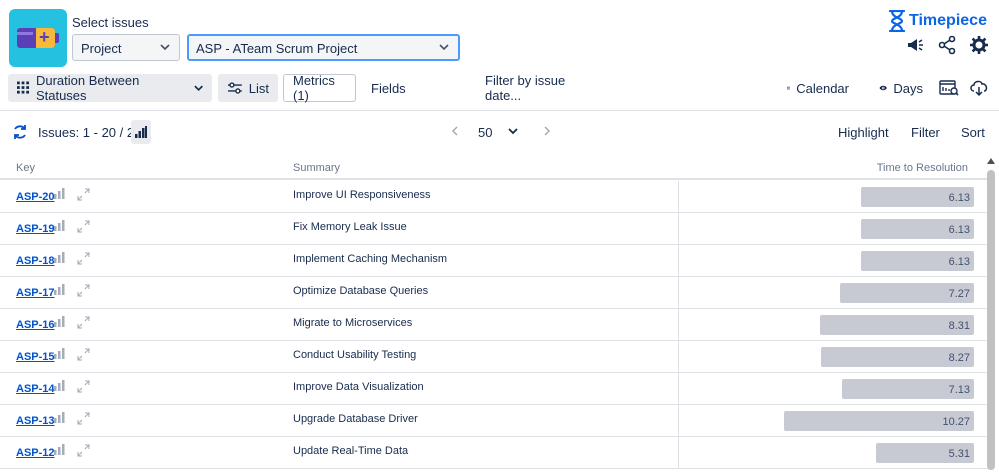  What do you see at coordinates (35, 293) in the screenshot?
I see `issue-key-link: ASP-17` at bounding box center [35, 293].